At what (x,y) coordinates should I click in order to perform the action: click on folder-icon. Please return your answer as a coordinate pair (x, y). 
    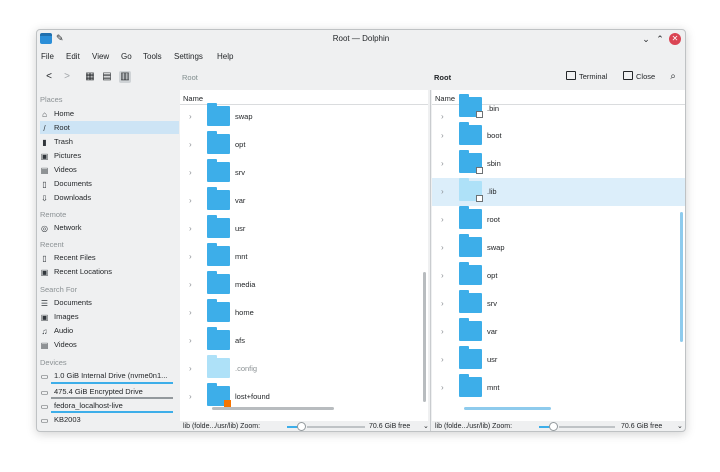
    Looking at the image, I should click on (218, 198).